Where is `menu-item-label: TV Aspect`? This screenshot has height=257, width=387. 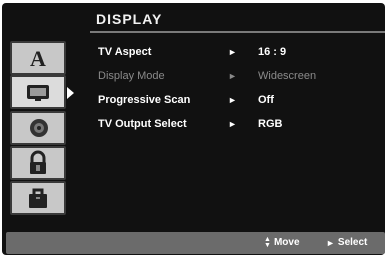
menu-item-label: TV Aspect is located at coordinates (125, 52).